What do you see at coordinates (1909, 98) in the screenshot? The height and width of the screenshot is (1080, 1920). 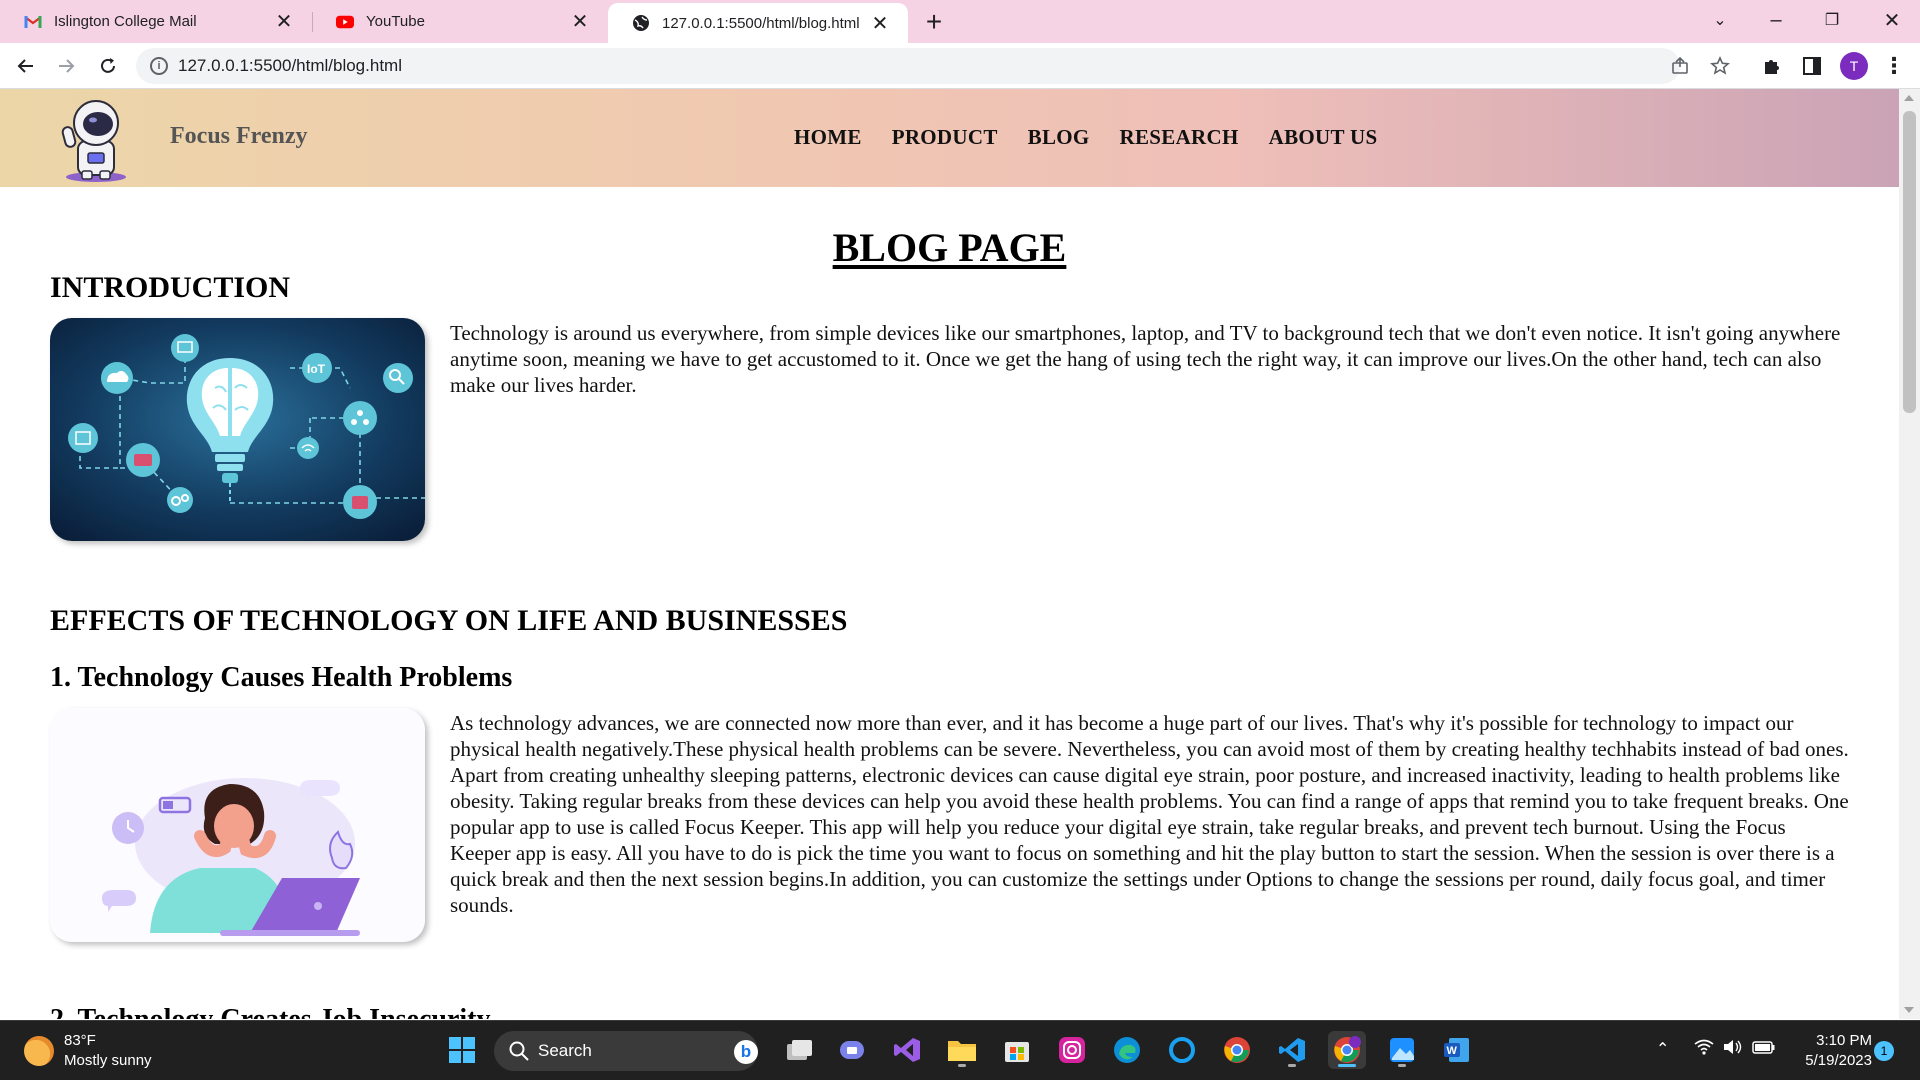 I see `scroll-up-arrow-icon` at bounding box center [1909, 98].